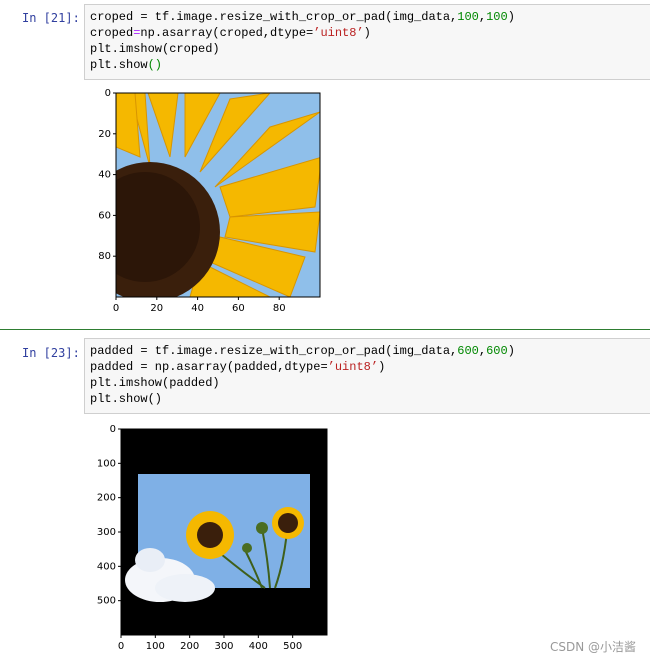  What do you see at coordinates (238, 308) in the screenshot?
I see `x-tick-label: 60` at bounding box center [238, 308].